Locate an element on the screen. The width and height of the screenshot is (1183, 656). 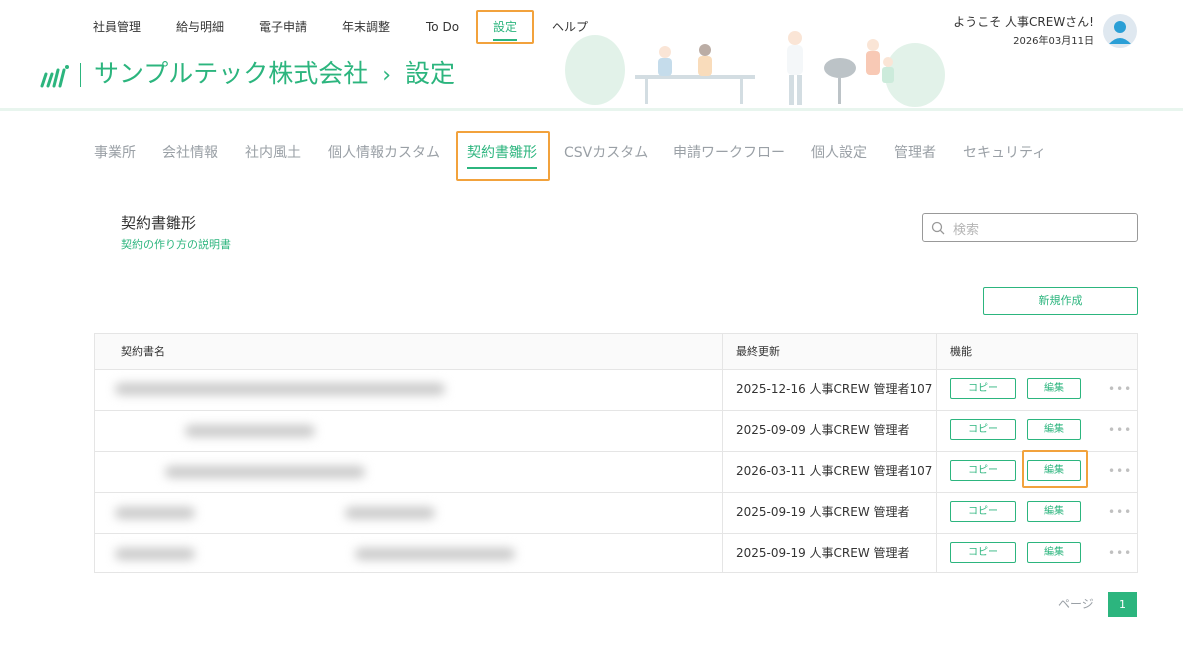
search-box is located at coordinates (1030, 227).